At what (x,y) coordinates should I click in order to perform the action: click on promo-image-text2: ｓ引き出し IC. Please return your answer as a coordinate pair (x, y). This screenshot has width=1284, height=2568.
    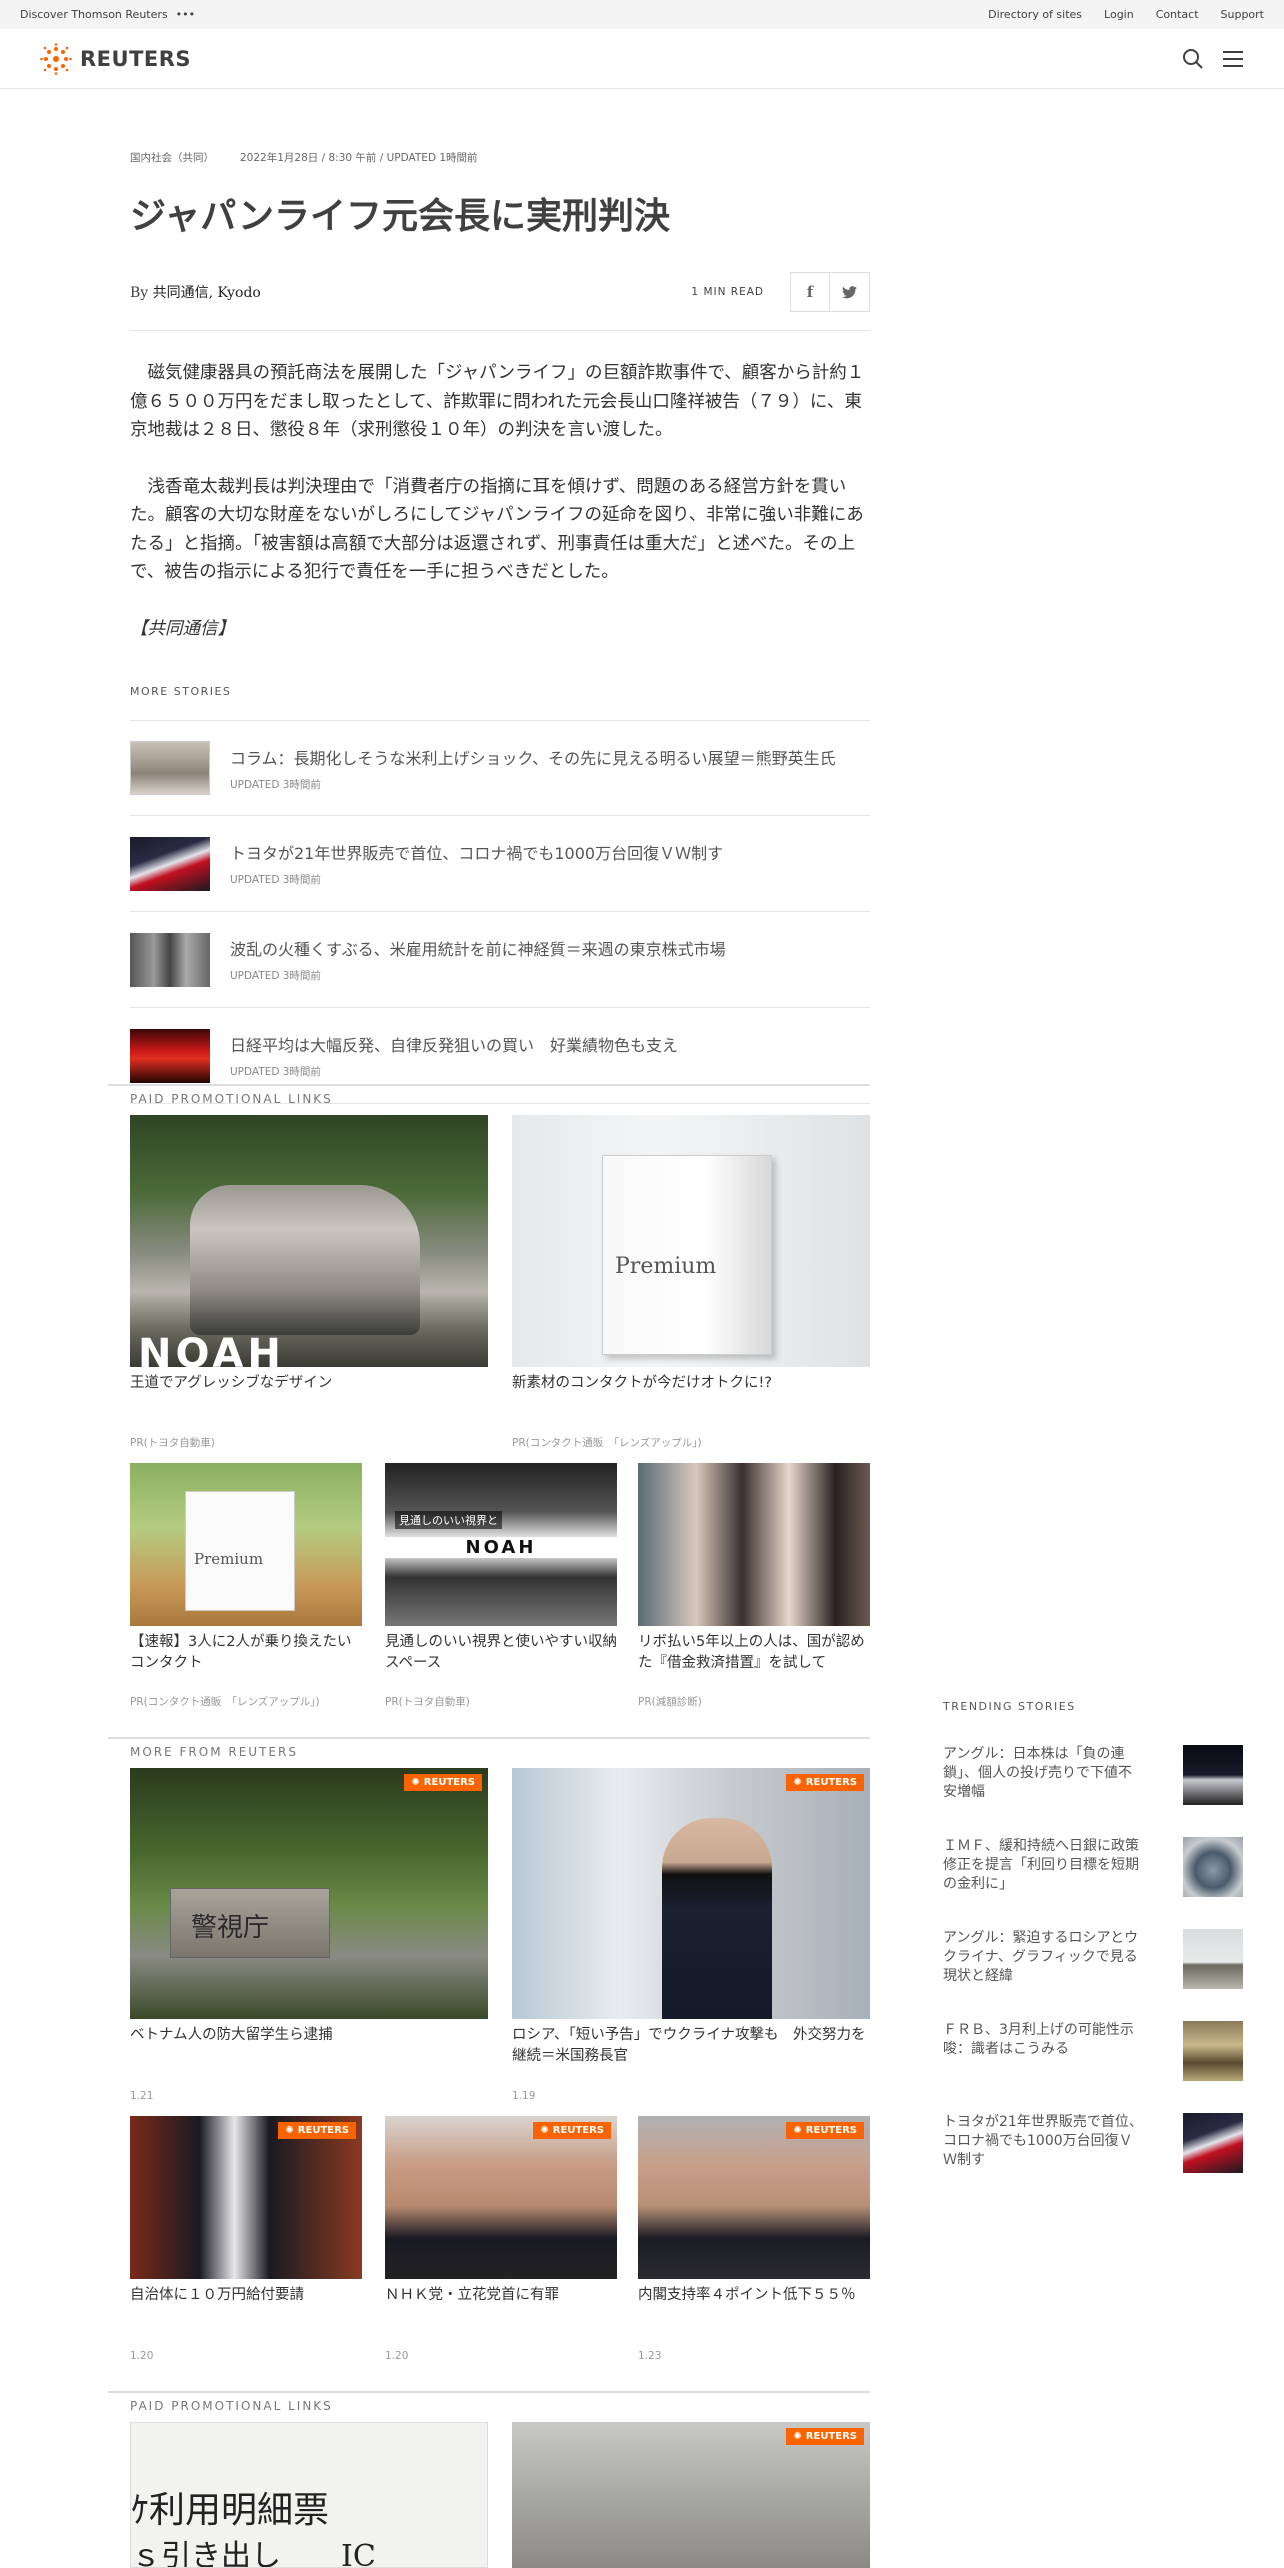
    Looking at the image, I should click on (253, 2553).